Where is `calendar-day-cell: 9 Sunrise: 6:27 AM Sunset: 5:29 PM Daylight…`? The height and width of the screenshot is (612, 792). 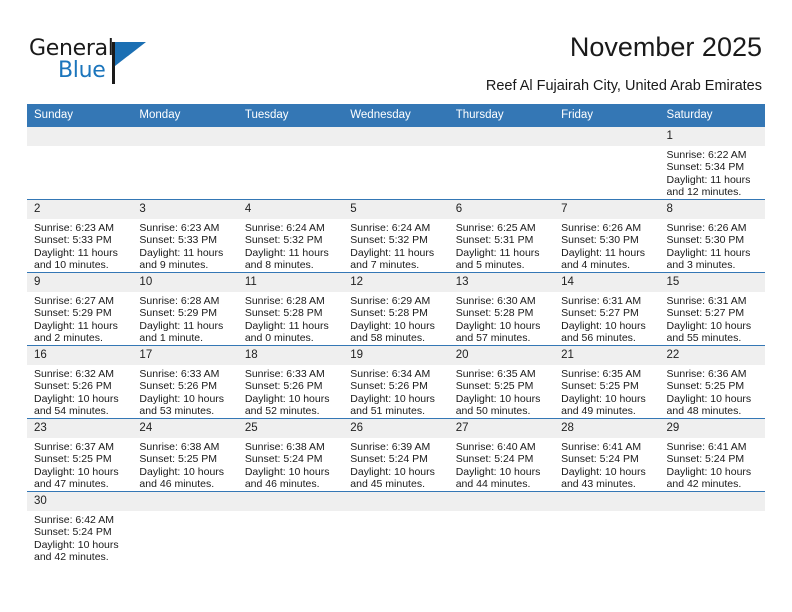 calendar-day-cell: 9 Sunrise: 6:27 AM Sunset: 5:29 PM Daylight… is located at coordinates (80, 309).